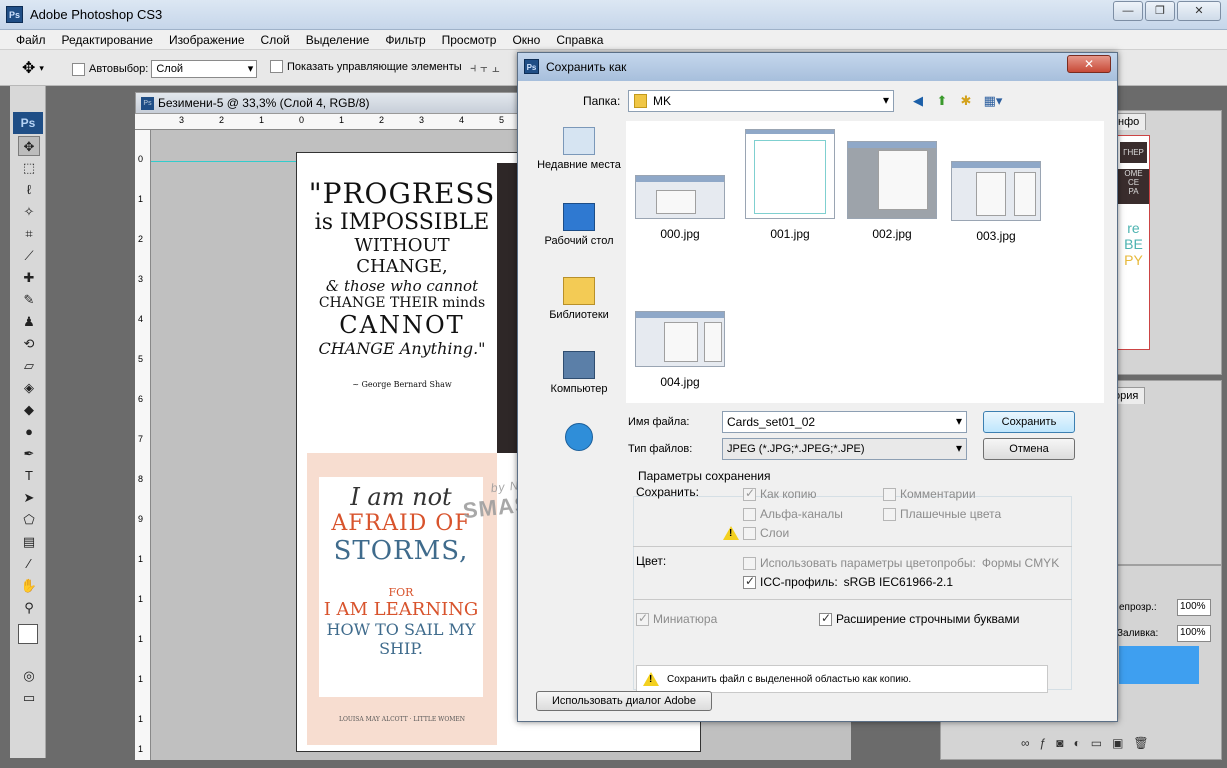 This screenshot has height=768, width=1227. Describe the element at coordinates (29, 520) in the screenshot. I see `shape-tool-icon: ⬠` at that location.